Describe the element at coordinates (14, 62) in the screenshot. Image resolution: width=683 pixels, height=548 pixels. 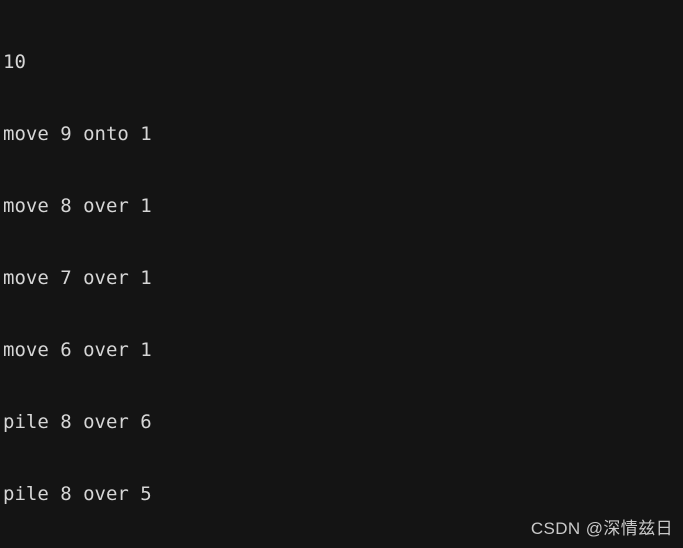
I see `console-line: 10` at that location.